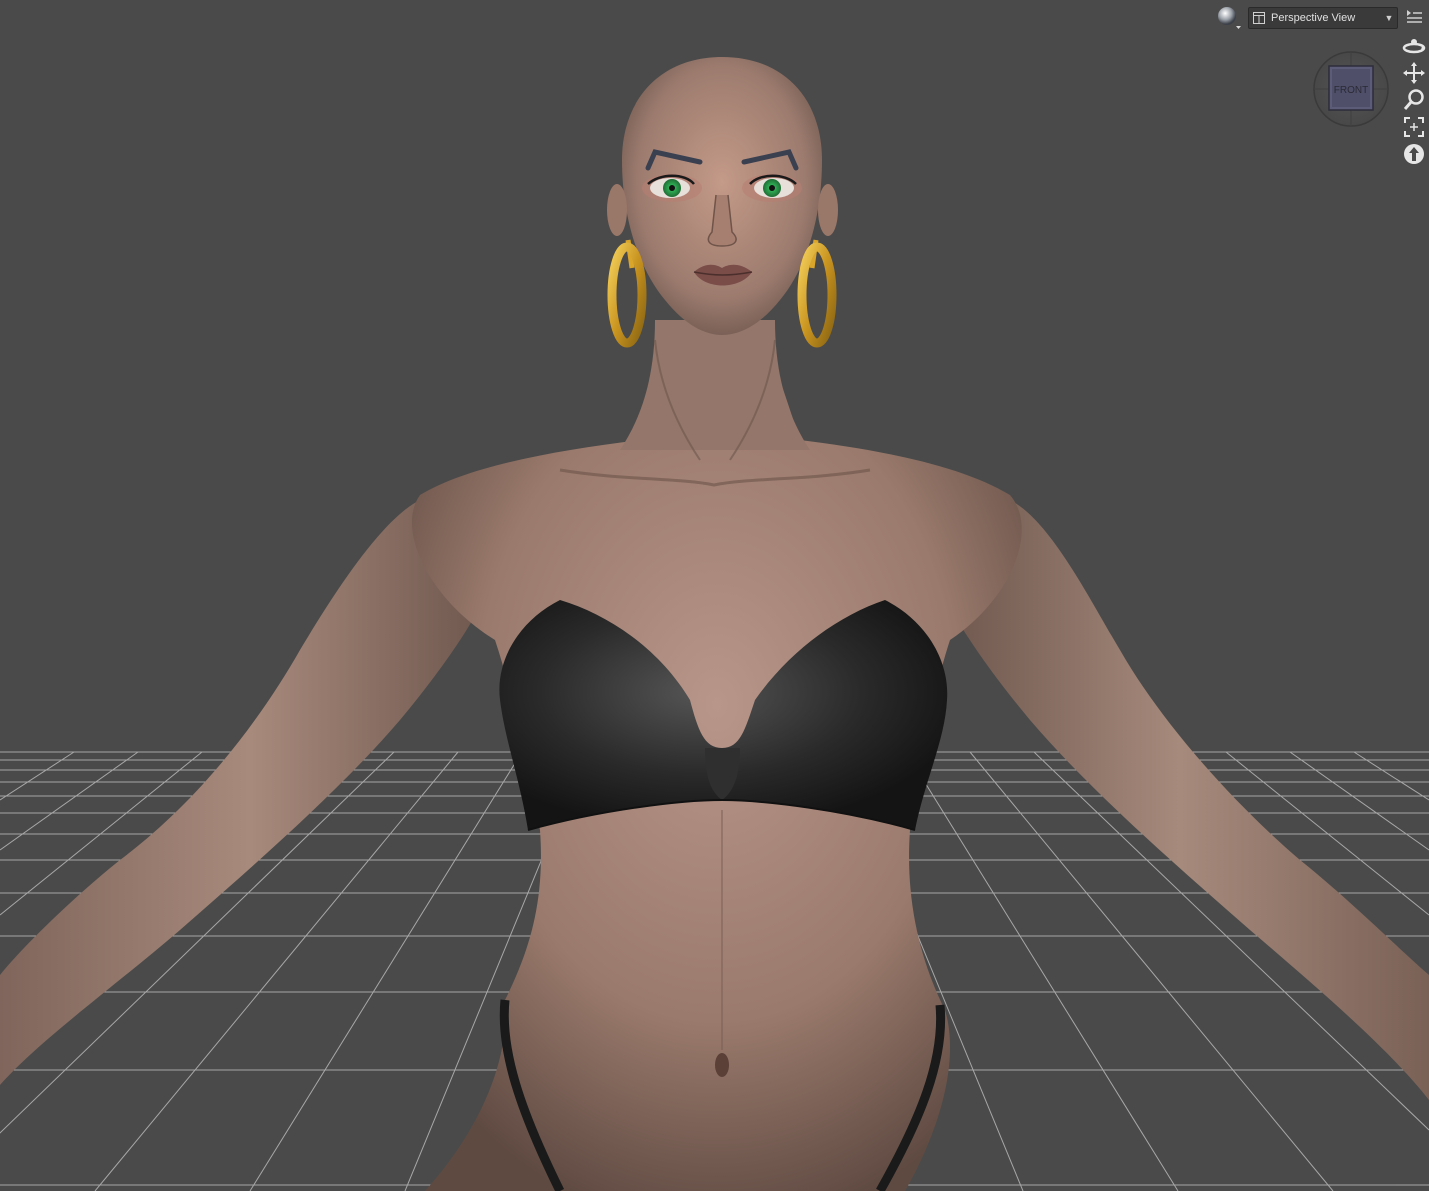 The height and width of the screenshot is (1191, 1429). I want to click on orbit-icon, so click(1414, 46).